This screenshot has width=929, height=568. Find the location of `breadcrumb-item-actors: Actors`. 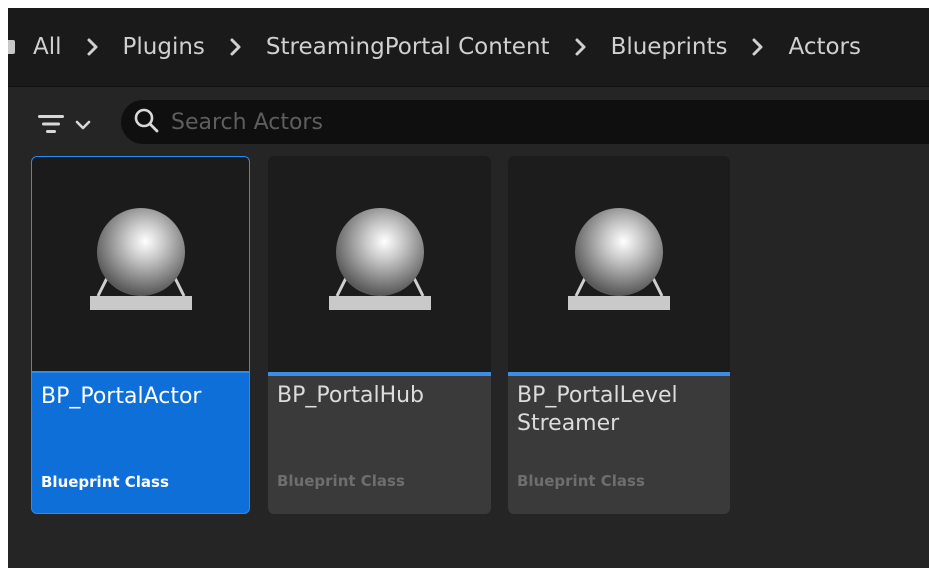

breadcrumb-item-actors: Actors is located at coordinates (824, 47).